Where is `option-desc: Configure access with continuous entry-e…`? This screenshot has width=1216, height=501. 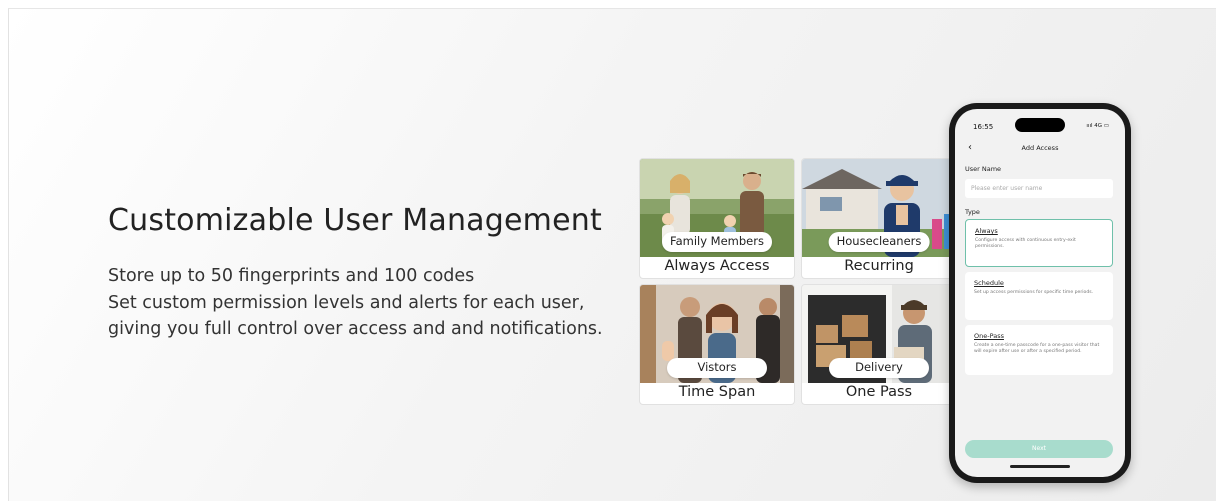
option-desc: Configure access with continuous entry-e… is located at coordinates (1025, 243).